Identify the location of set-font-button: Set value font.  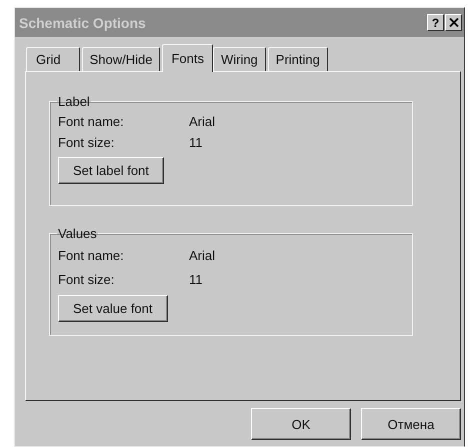
(113, 308).